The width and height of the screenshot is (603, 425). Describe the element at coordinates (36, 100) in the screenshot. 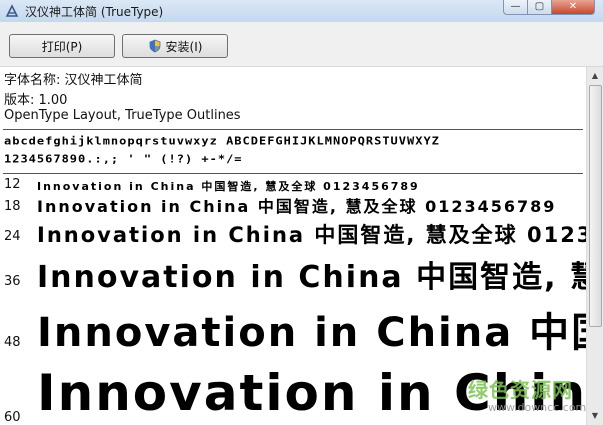

I see `font-version-line: 版本: 1.00` at that location.